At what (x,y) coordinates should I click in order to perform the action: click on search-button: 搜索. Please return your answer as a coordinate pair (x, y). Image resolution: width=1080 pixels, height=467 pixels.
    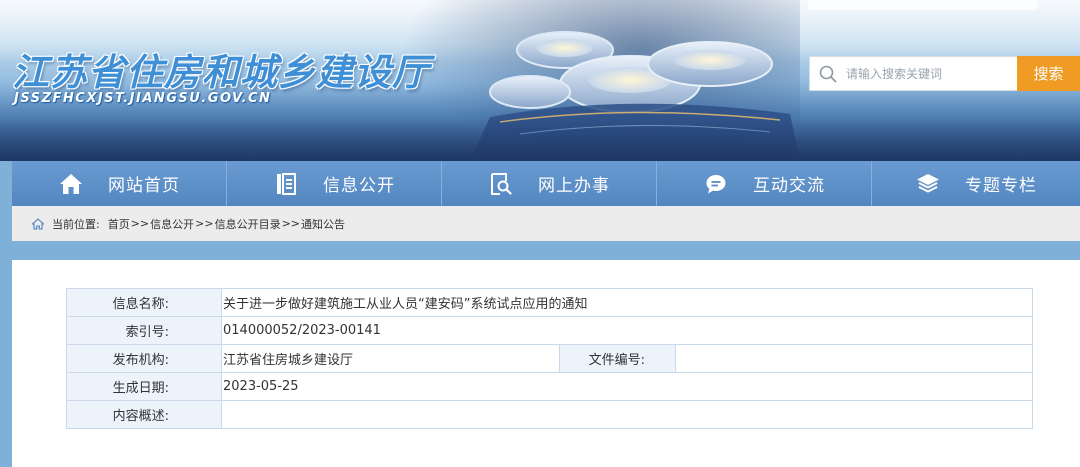
    Looking at the image, I should click on (1048, 73).